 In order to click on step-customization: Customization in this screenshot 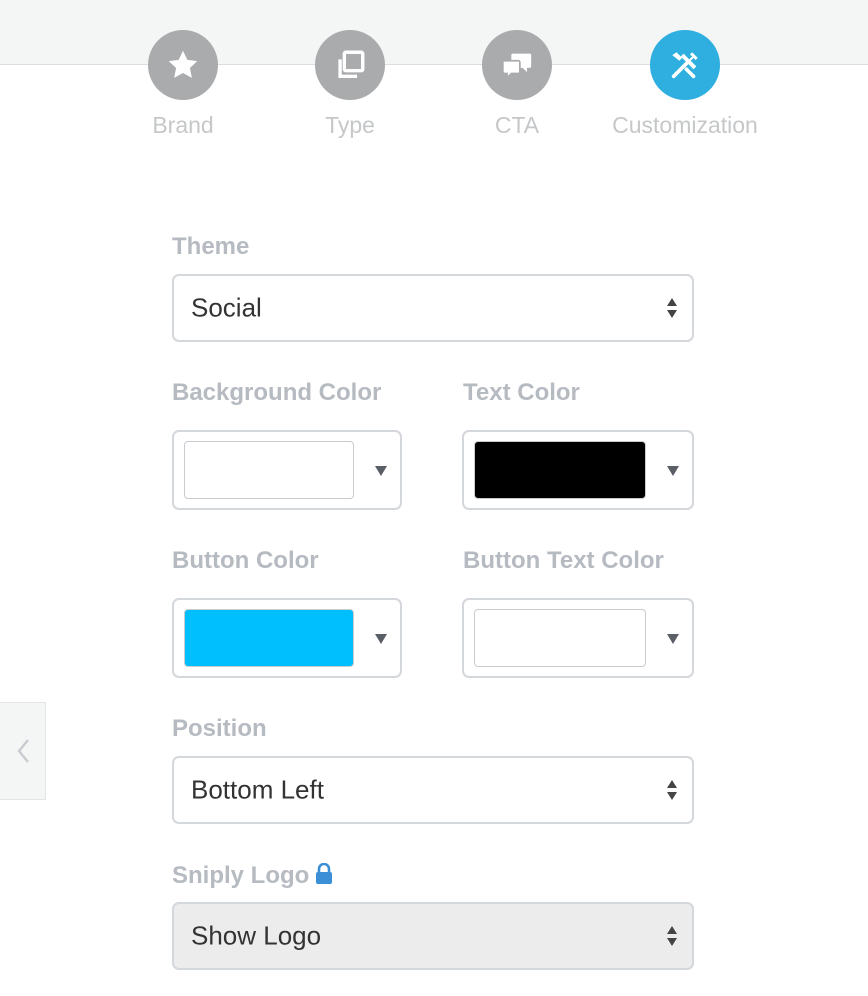, I will do `click(685, 85)`.